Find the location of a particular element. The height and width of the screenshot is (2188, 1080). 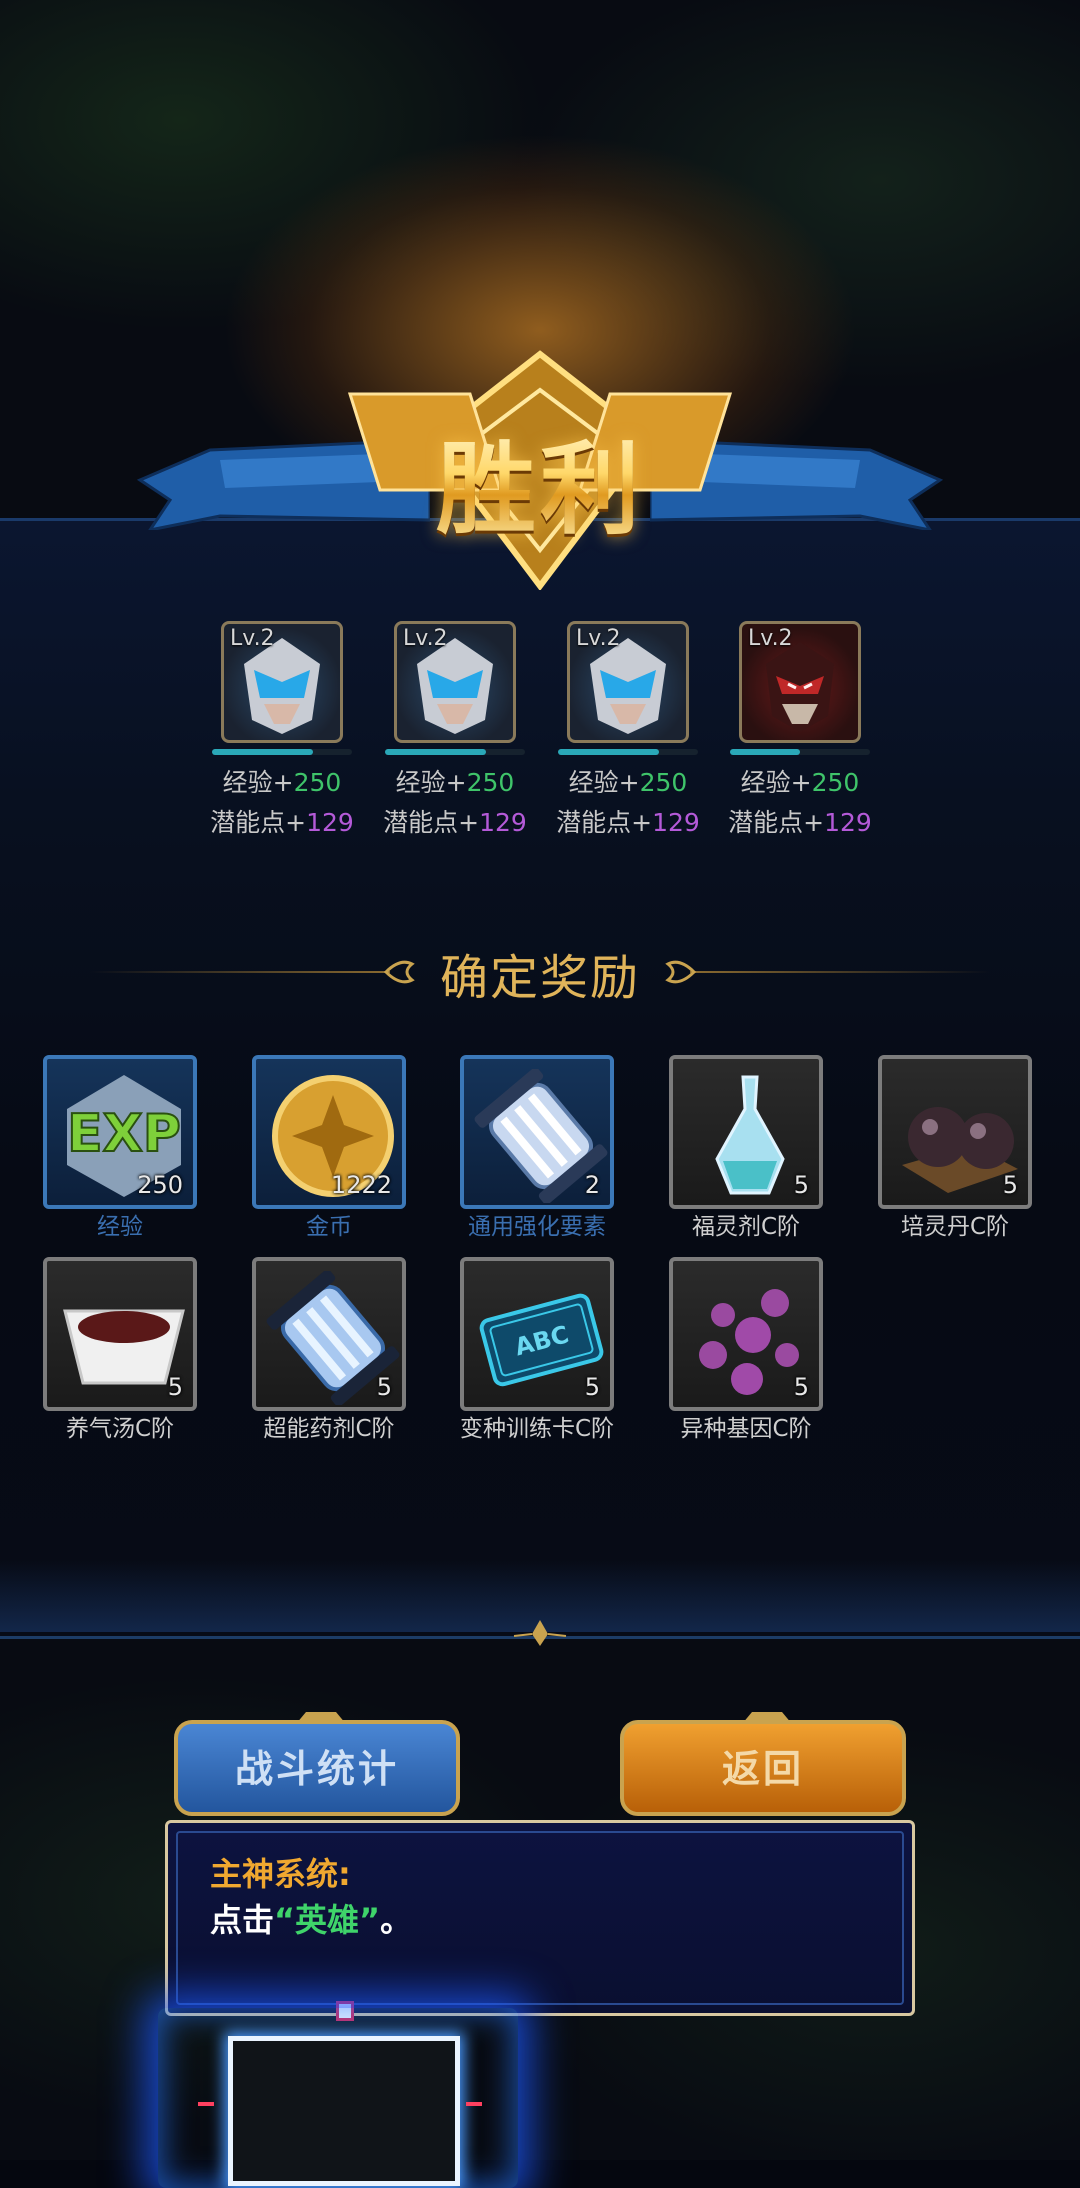

reward-item: 5 培灵丹C阶 is located at coordinates (955, 1147).